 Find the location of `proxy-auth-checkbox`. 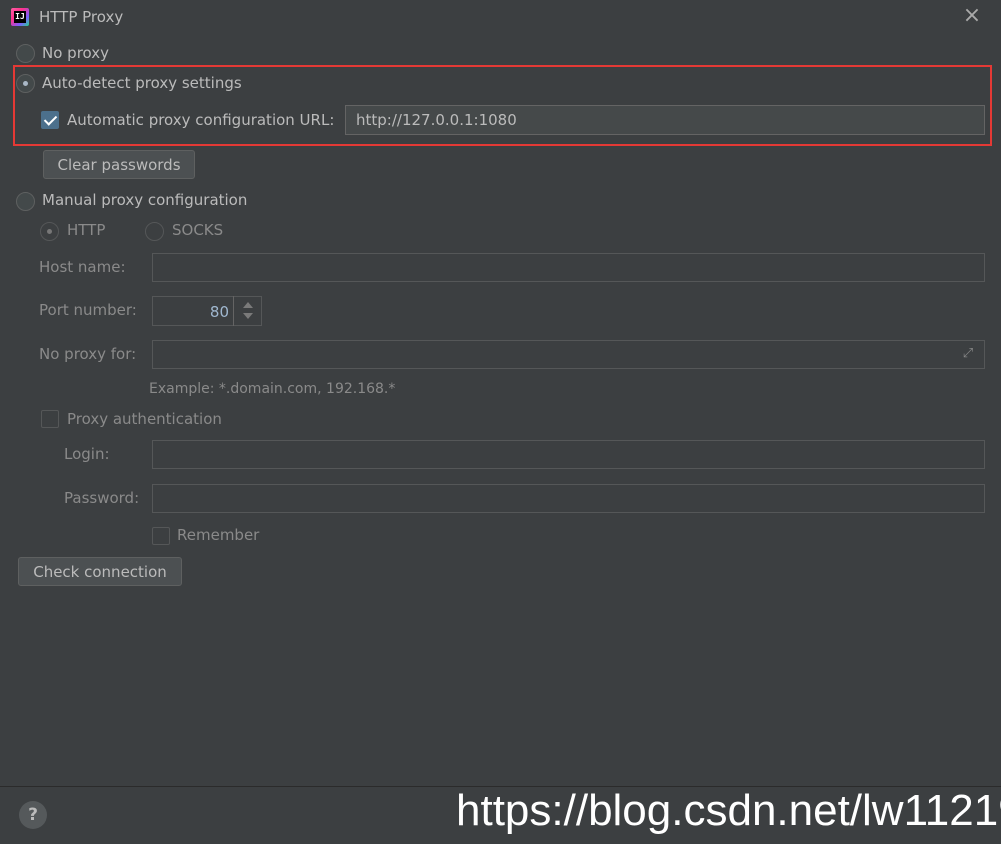

proxy-auth-checkbox is located at coordinates (50, 419).